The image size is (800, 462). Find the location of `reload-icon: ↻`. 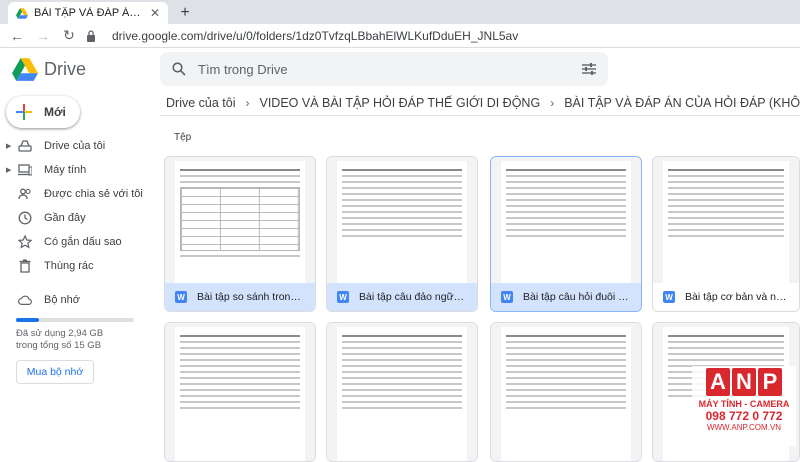

reload-icon: ↻ is located at coordinates (69, 35).